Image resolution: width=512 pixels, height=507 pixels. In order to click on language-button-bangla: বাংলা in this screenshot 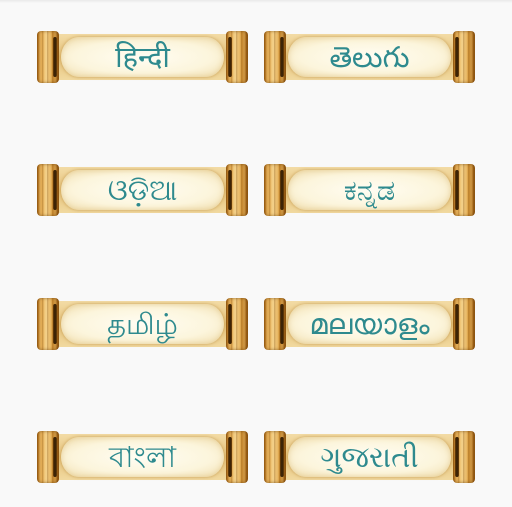, I will do `click(142, 457)`.